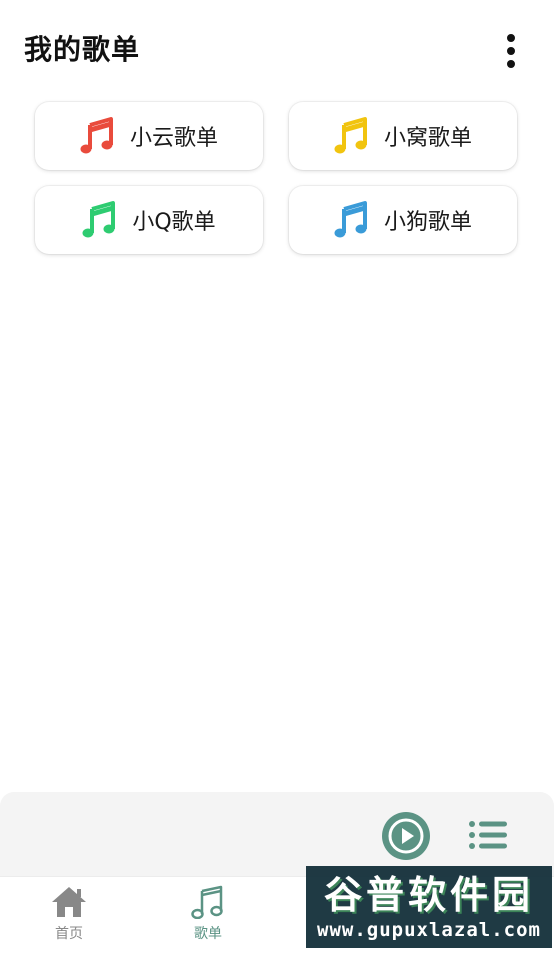 This screenshot has height=954, width=554. Describe the element at coordinates (277, 50) in the screenshot. I see `header: 我的歌单` at that location.